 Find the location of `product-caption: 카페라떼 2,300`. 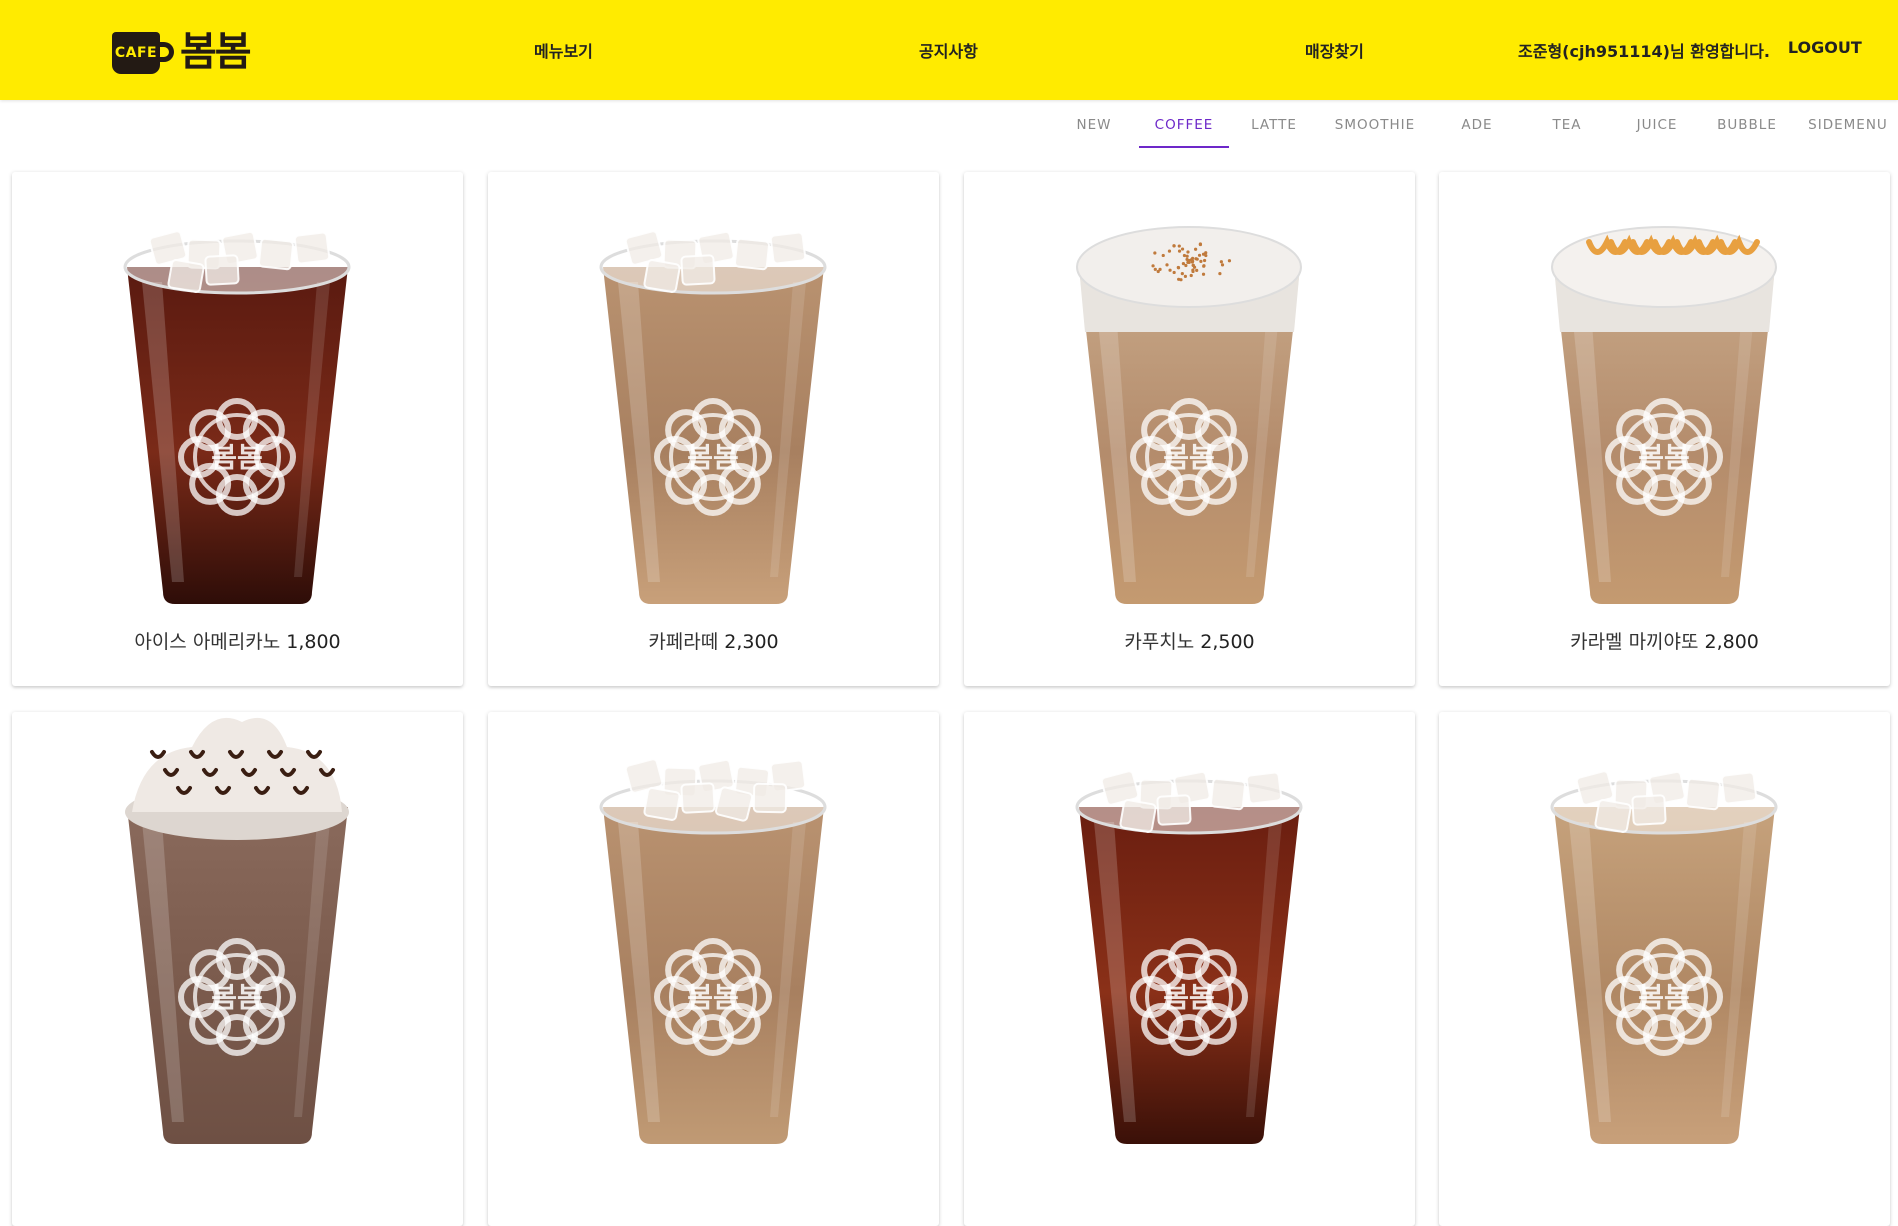

product-caption: 카페라떼 2,300 is located at coordinates (713, 640).